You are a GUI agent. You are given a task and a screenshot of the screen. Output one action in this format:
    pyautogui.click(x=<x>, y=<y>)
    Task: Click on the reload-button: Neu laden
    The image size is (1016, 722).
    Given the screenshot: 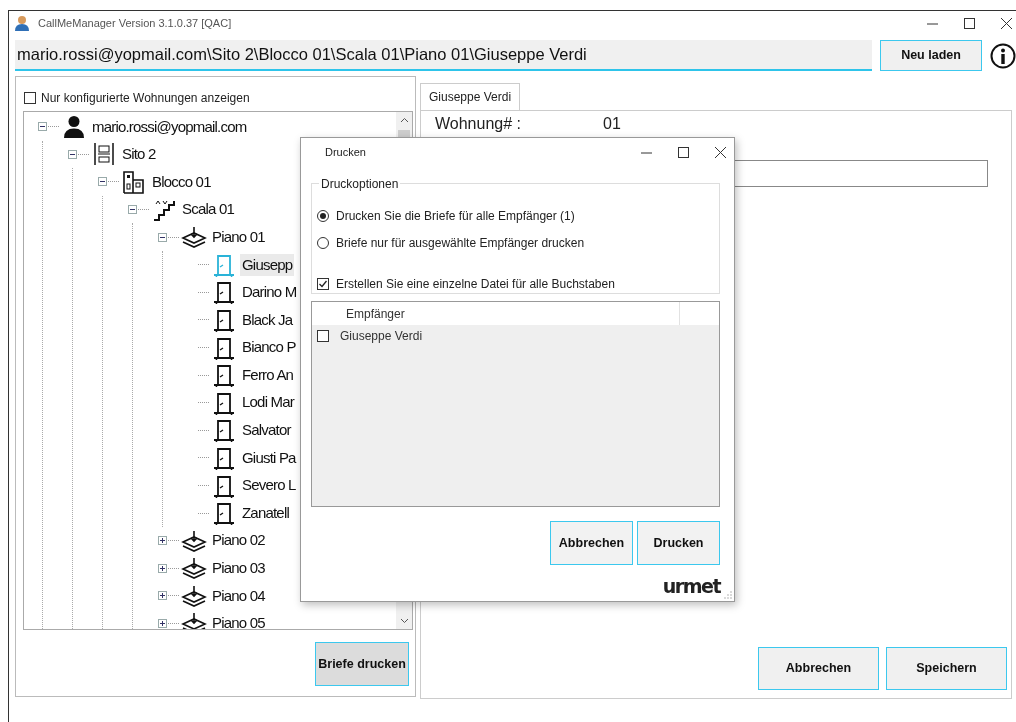 What is the action you would take?
    pyautogui.click(x=931, y=55)
    